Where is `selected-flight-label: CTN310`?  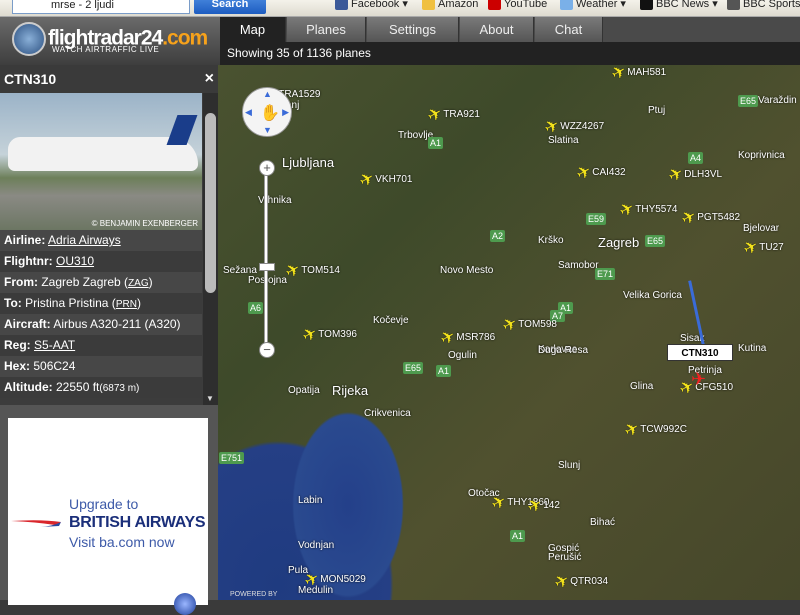
selected-flight-label: CTN310 is located at coordinates (700, 352).